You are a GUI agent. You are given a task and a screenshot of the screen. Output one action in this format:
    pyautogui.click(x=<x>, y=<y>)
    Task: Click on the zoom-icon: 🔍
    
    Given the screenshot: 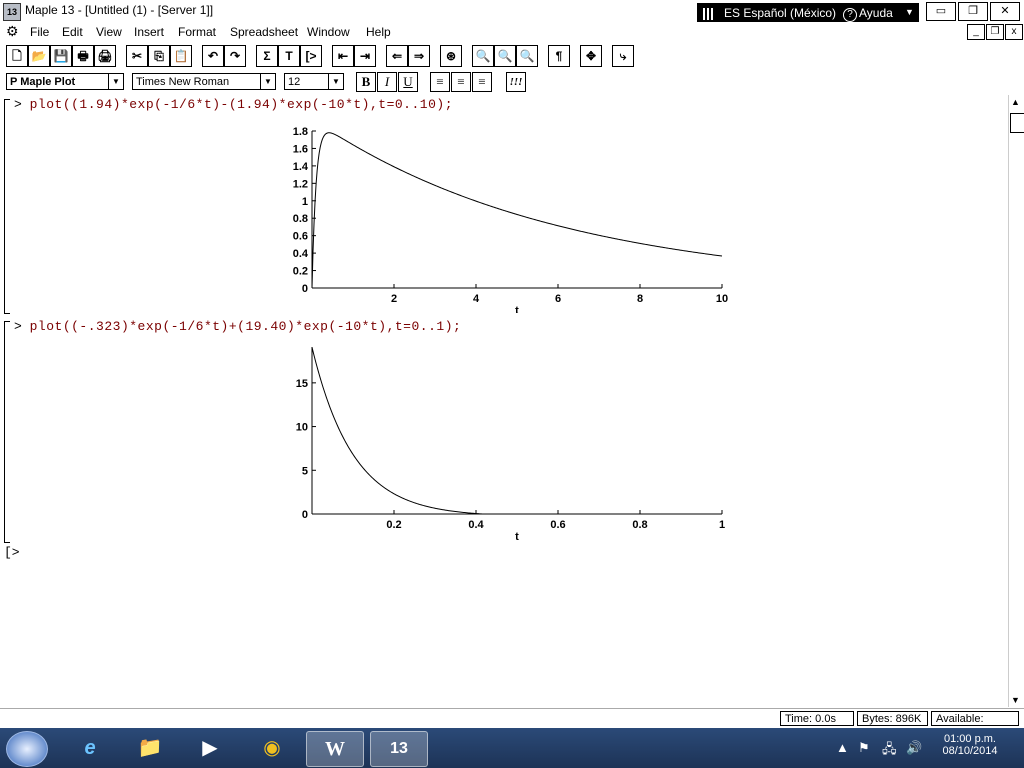 What is the action you would take?
    pyautogui.click(x=483, y=56)
    